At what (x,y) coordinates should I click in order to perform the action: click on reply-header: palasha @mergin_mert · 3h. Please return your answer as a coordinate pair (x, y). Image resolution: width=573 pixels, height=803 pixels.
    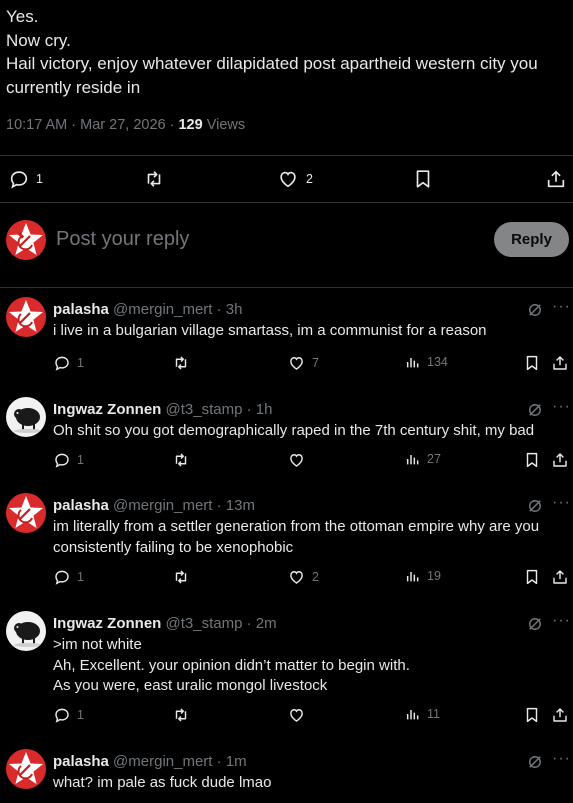
    Looking at the image, I should click on (147, 309).